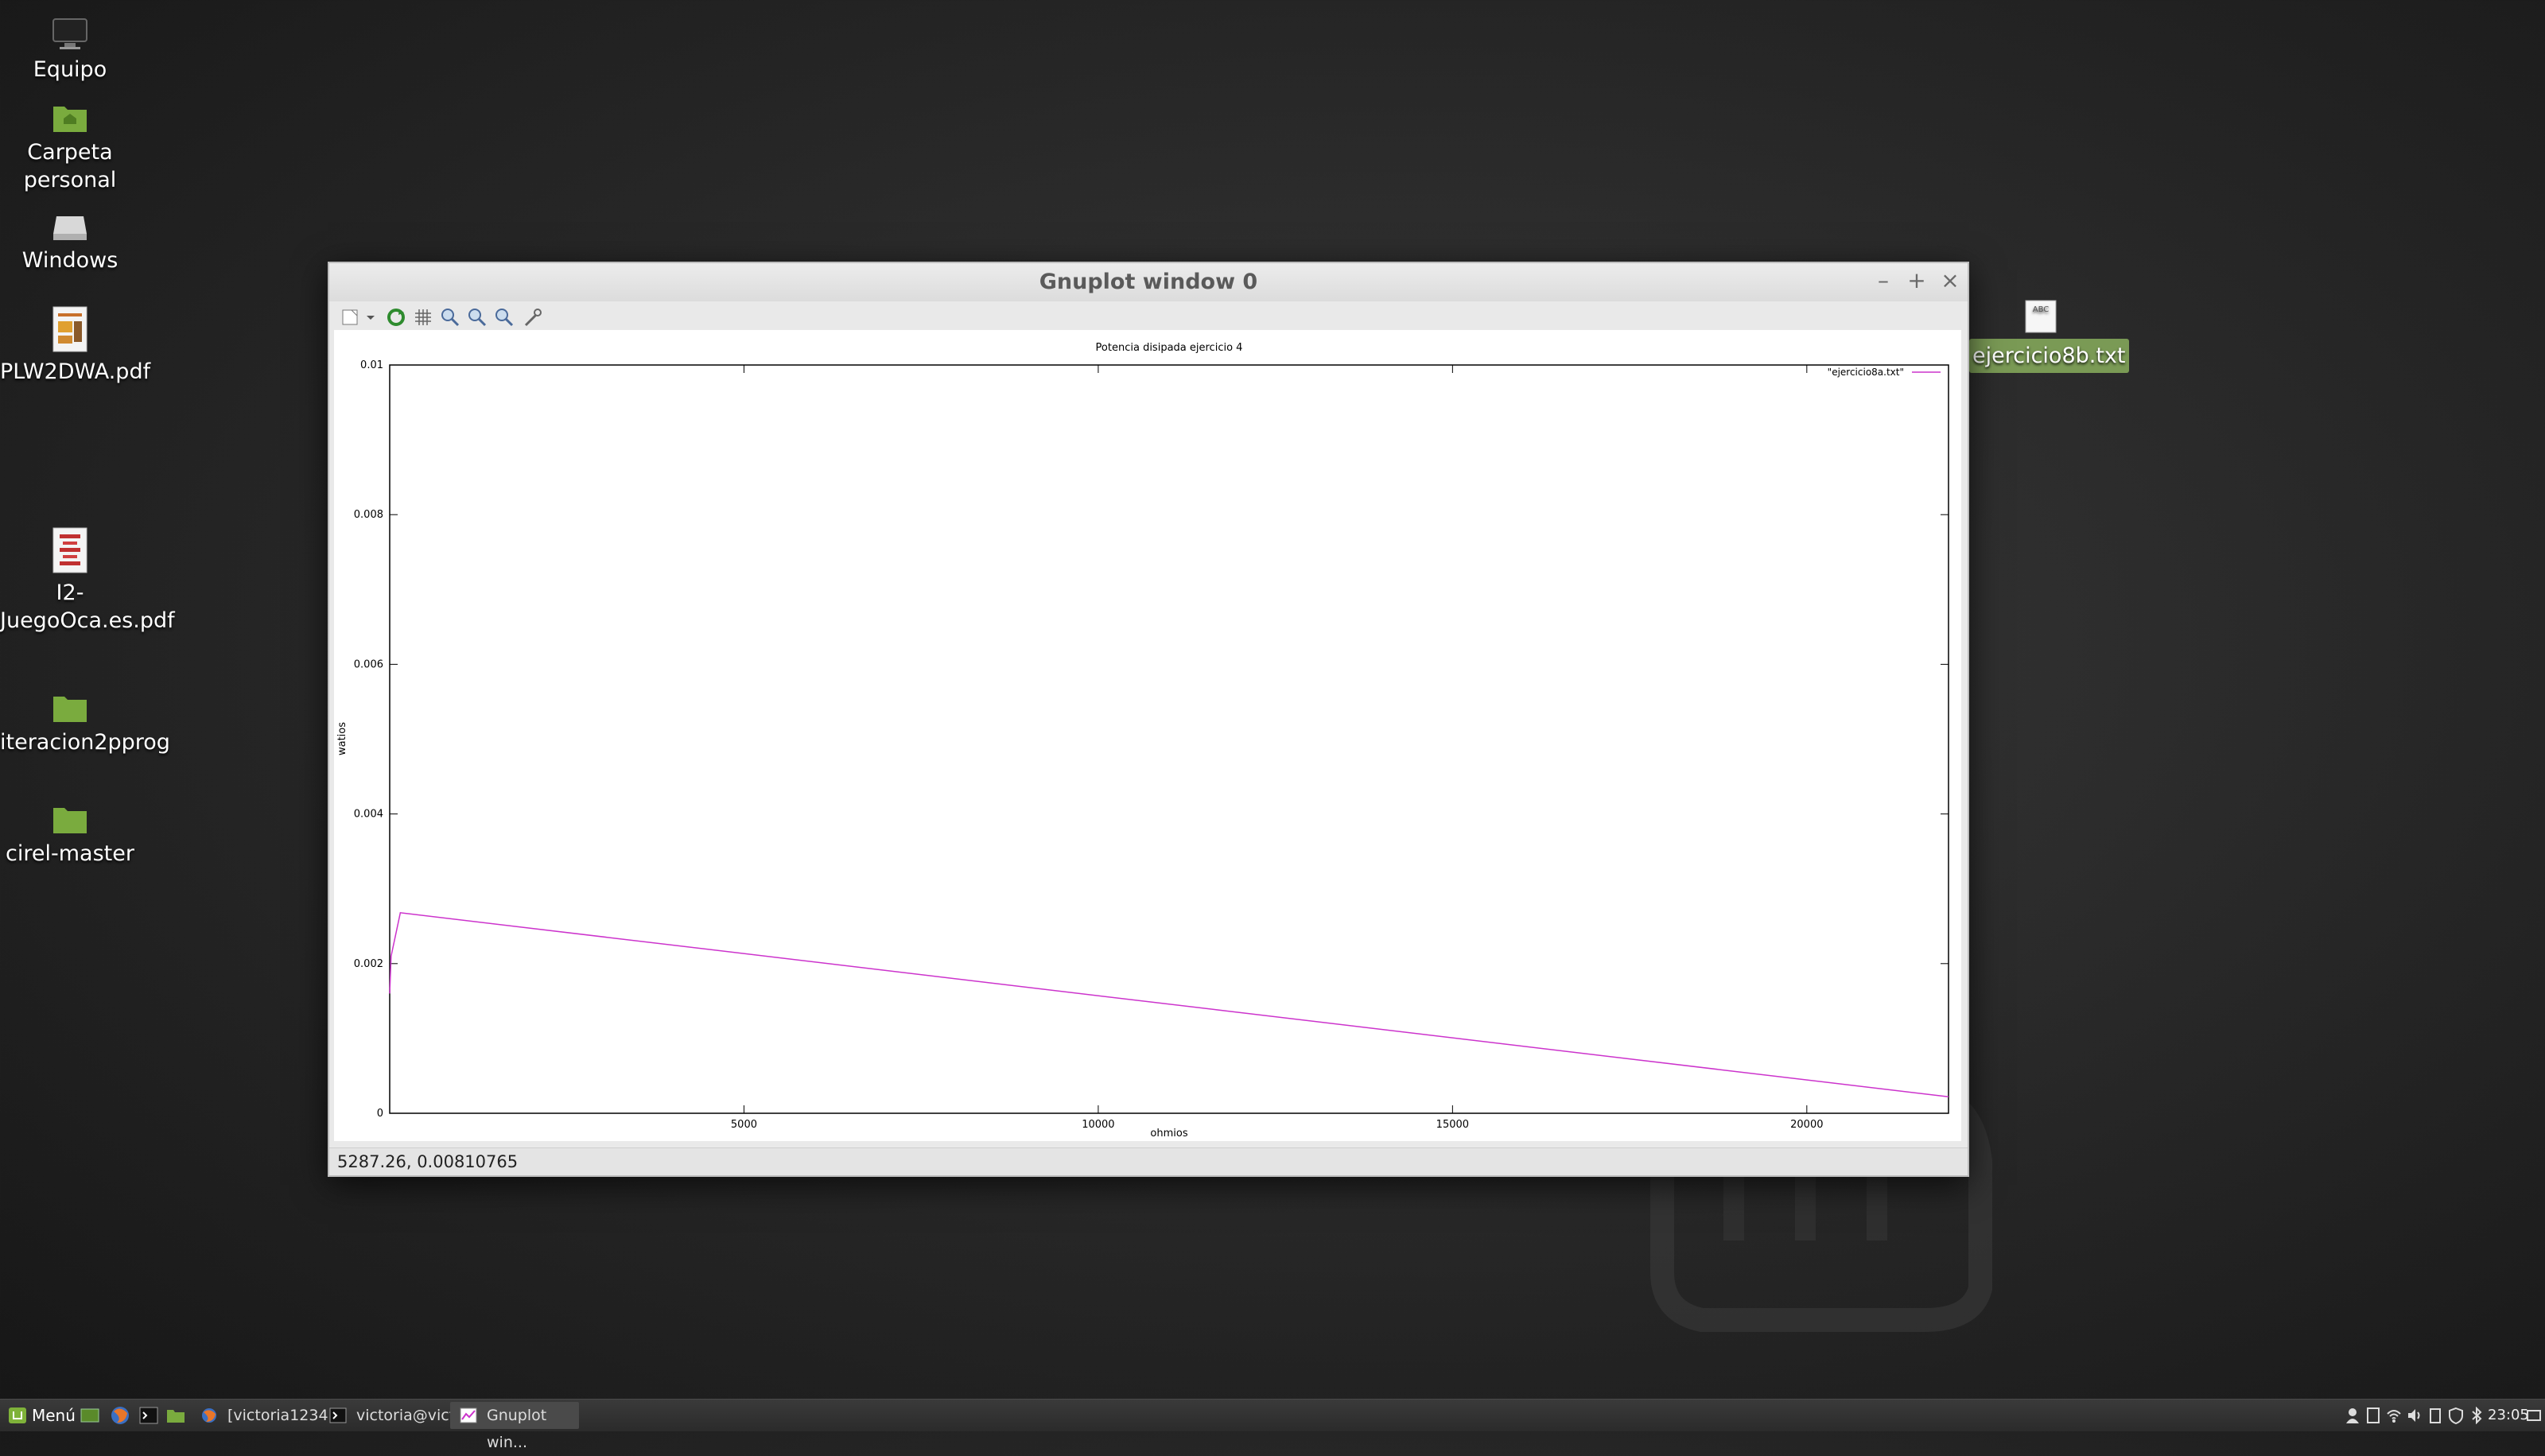 The height and width of the screenshot is (1456, 2545). I want to click on volume-icon, so click(2415, 1415).